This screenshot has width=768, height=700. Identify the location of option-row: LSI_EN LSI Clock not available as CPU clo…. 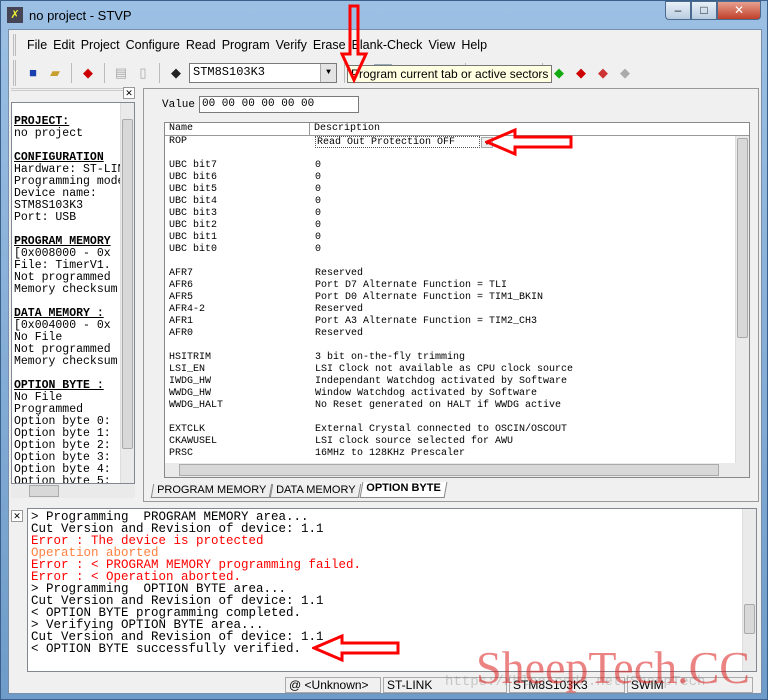
(457, 370).